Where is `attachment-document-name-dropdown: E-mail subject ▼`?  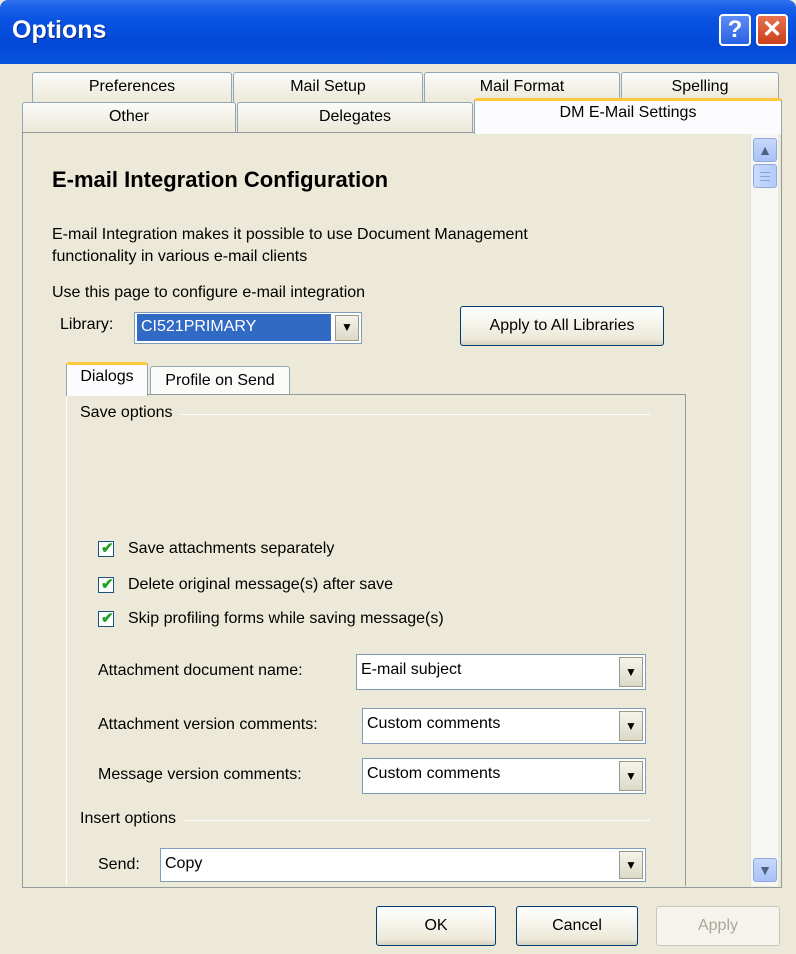
attachment-document-name-dropdown: E-mail subject ▼ is located at coordinates (501, 672).